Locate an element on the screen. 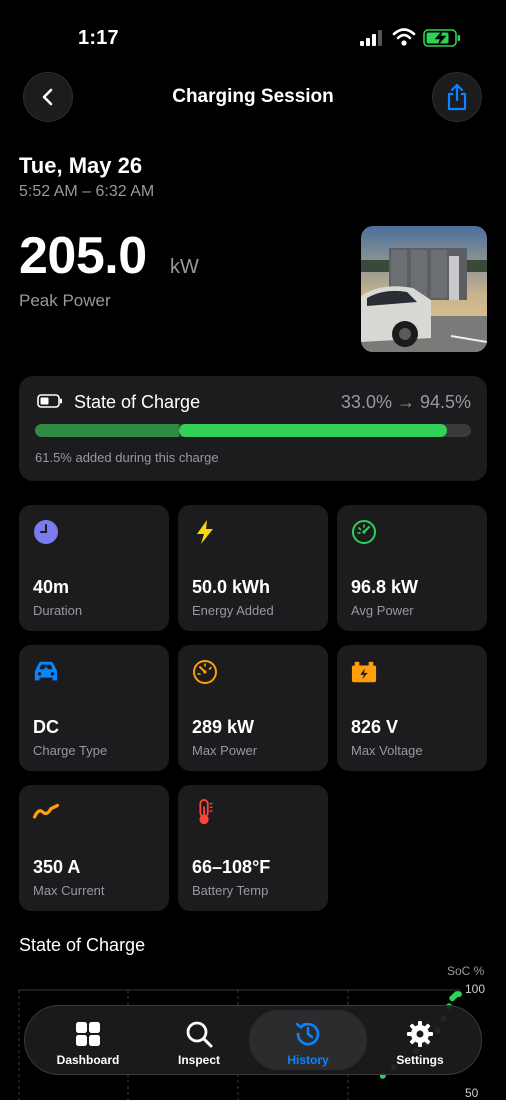 The image size is (506, 1100). chart-y-axis-title: SoC % is located at coordinates (466, 971).